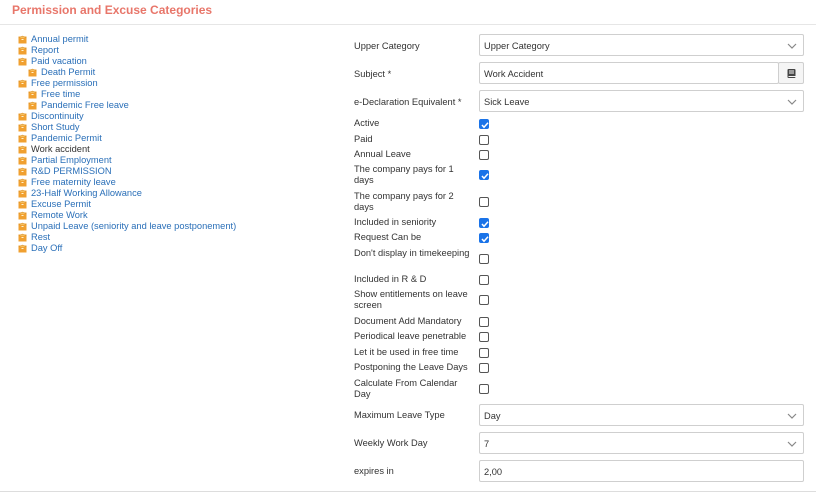 The image size is (816, 494). Describe the element at coordinates (178, 160) in the screenshot. I see `tree-item: Partial Employment` at that location.